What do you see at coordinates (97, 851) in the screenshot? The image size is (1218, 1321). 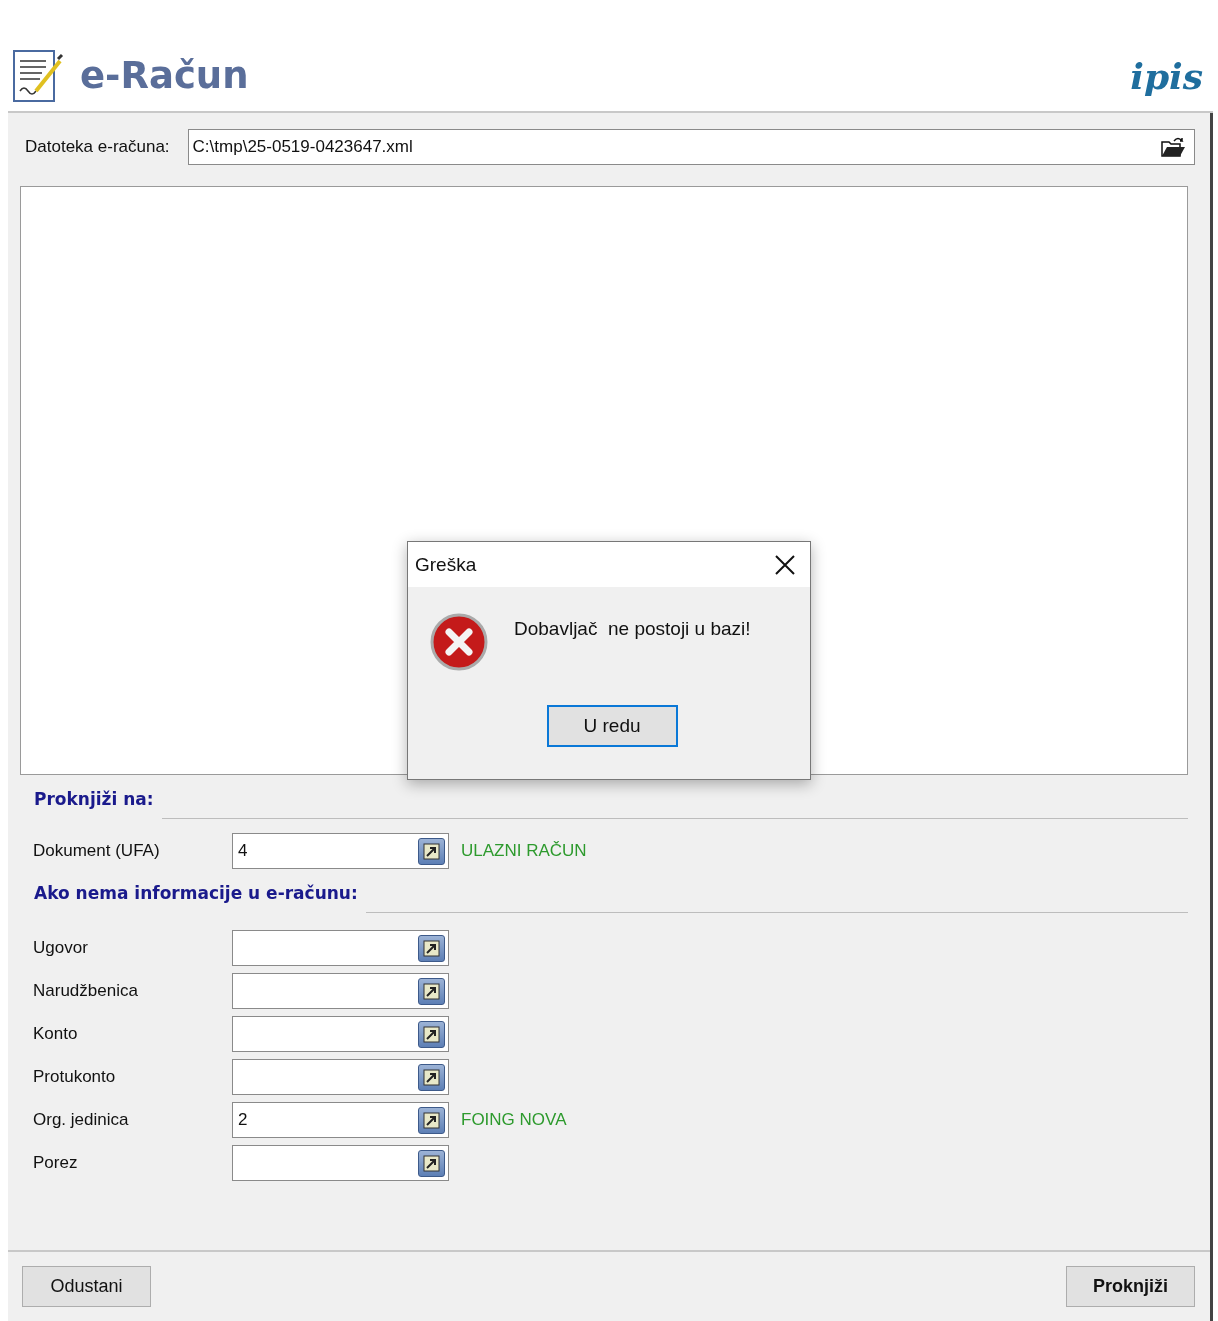 I see `field-label: Dokument (UFA)` at bounding box center [97, 851].